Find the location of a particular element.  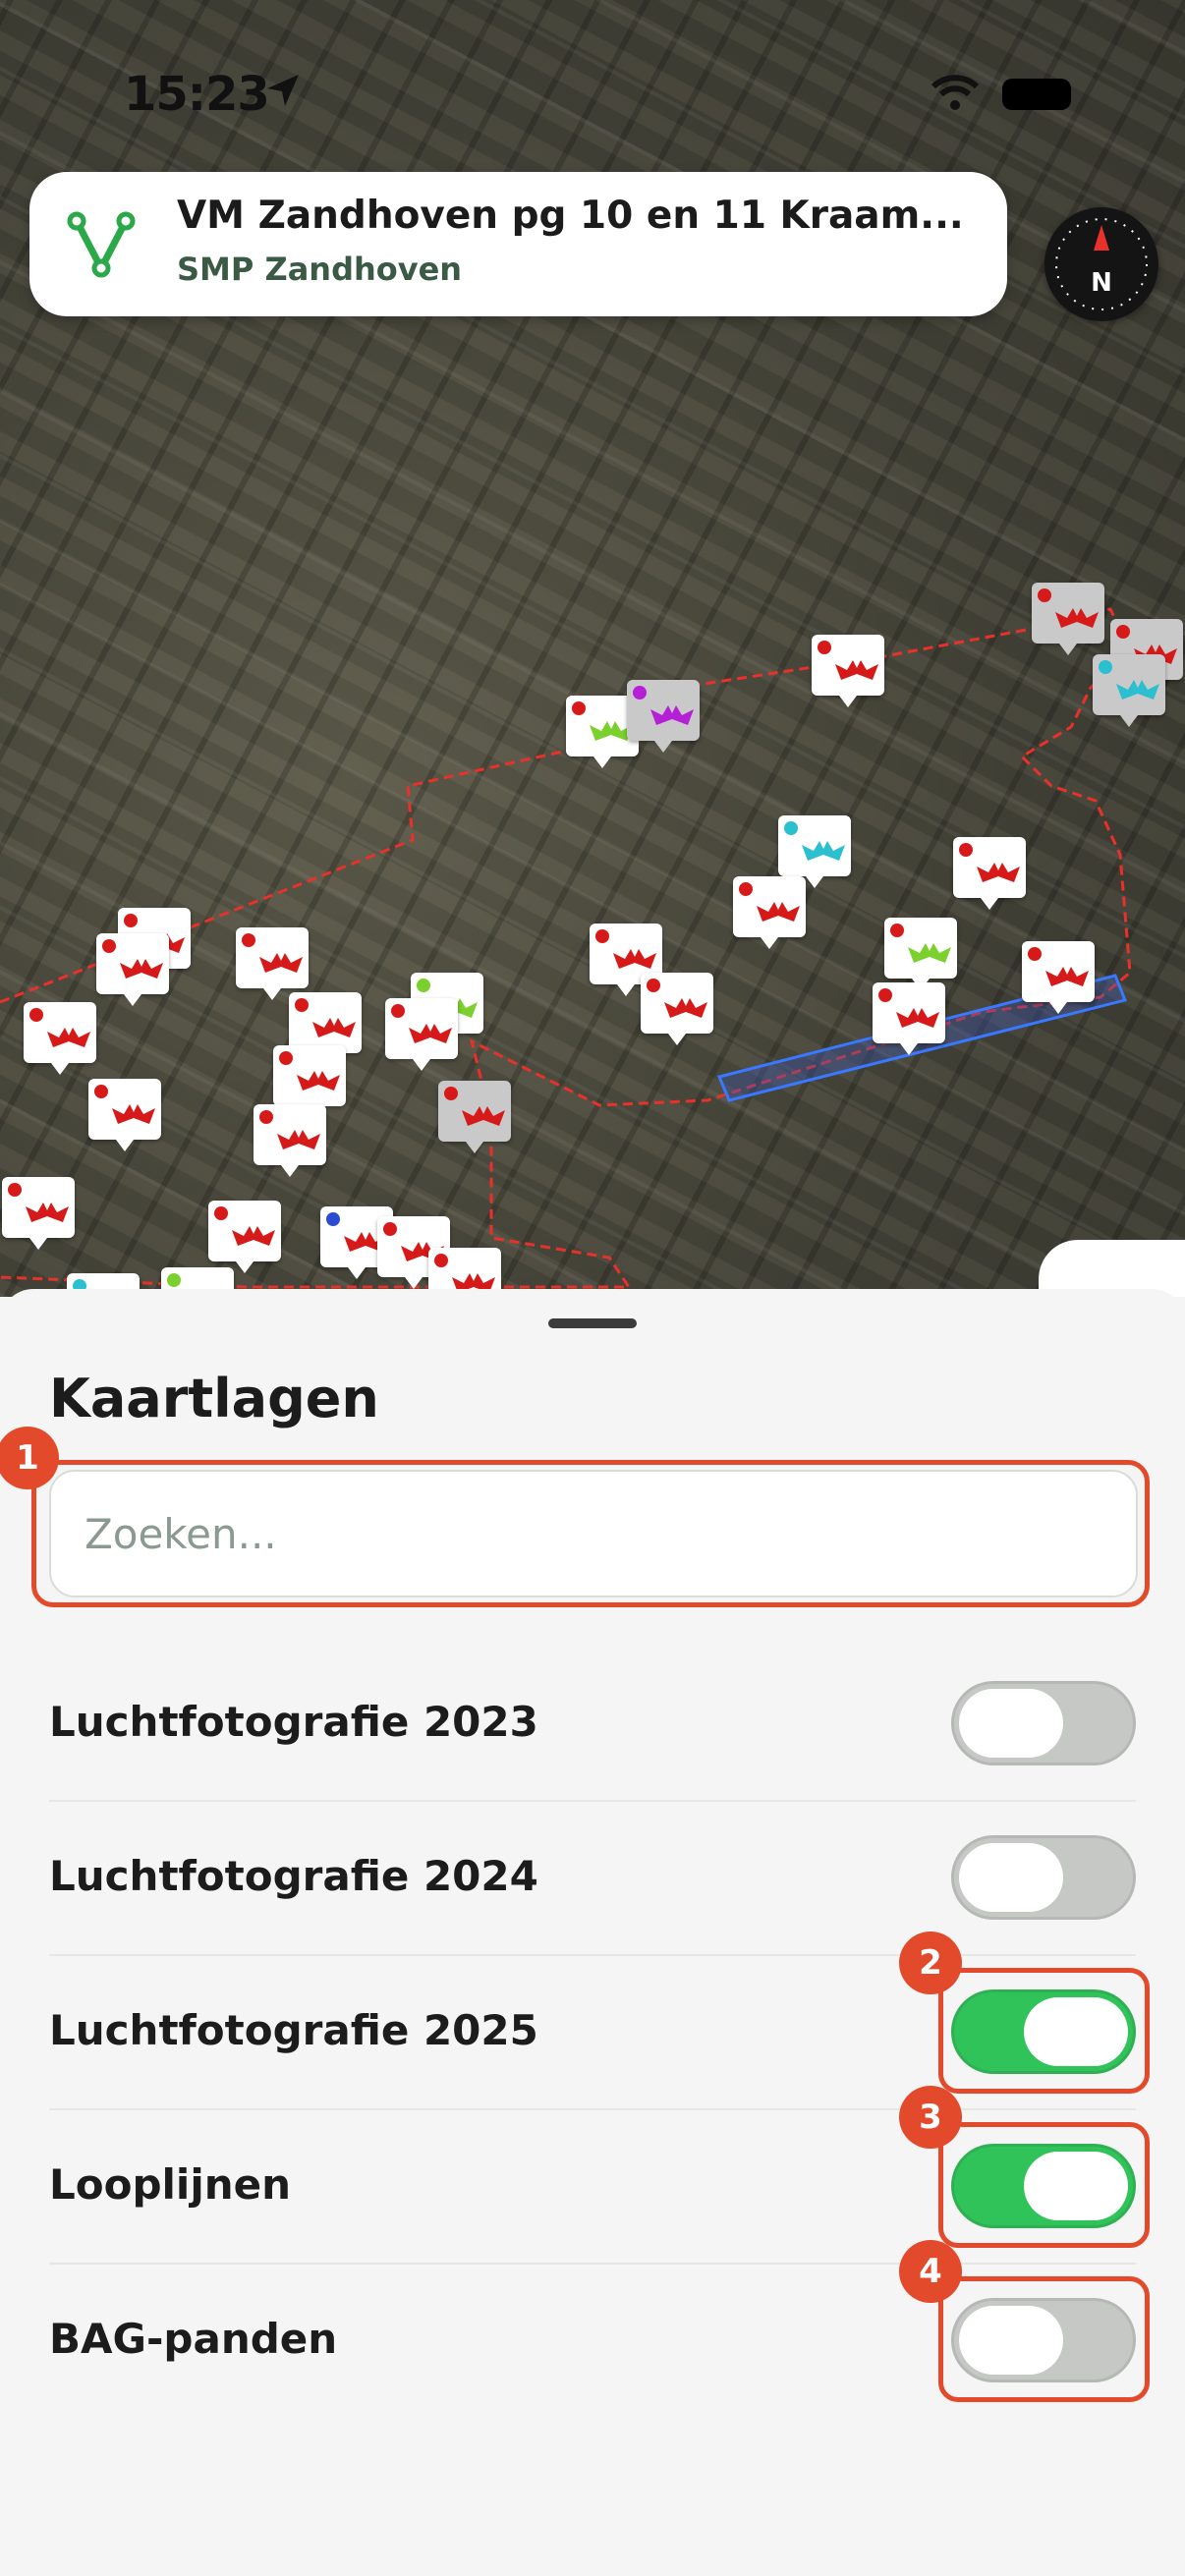

layer-label: Luchtfotografie 2023 is located at coordinates (293, 1722).